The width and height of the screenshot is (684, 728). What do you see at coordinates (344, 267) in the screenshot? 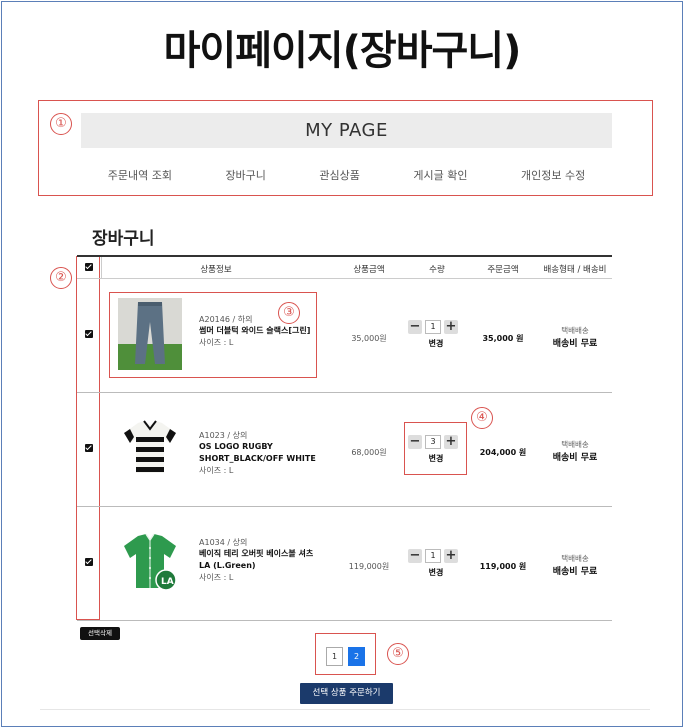
I see `cart-table-header: 상품정보 상품금액 수량 주문금액 배송형태 / 배송비` at bounding box center [344, 267].